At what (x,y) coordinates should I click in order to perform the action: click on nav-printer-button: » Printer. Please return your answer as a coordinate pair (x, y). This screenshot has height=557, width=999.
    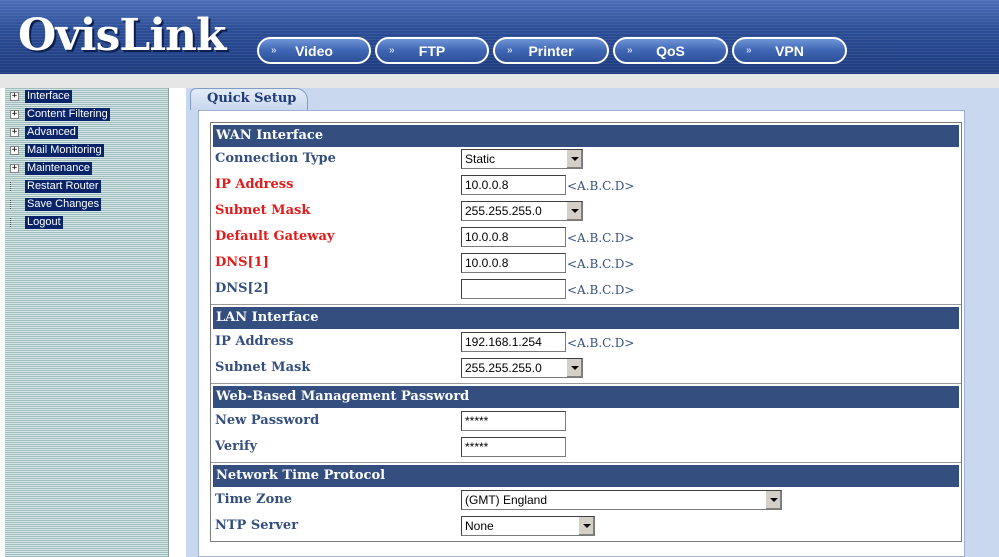
    Looking at the image, I should click on (551, 50).